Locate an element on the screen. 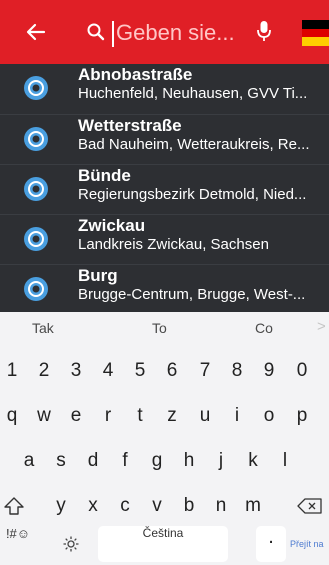  key: d is located at coordinates (93, 461).